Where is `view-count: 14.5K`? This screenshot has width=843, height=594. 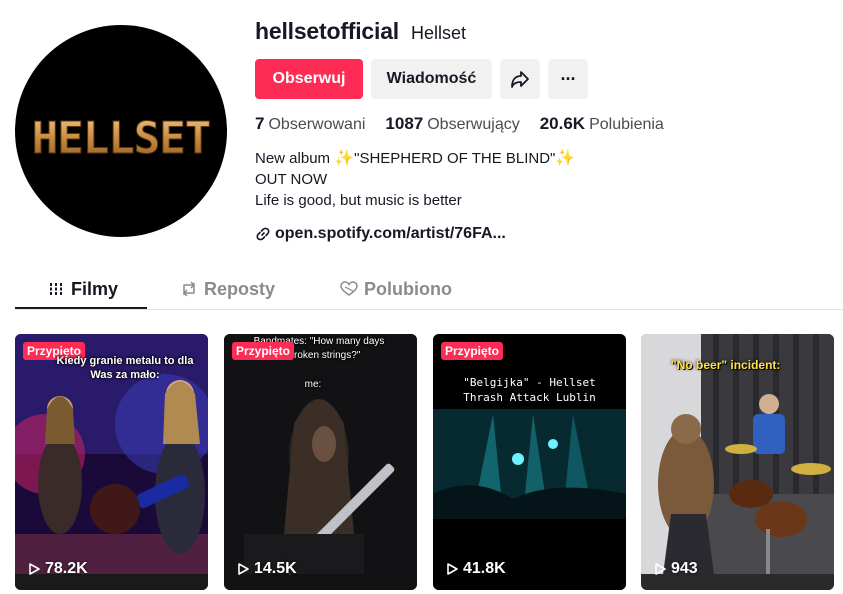 view-count: 14.5K is located at coordinates (266, 569).